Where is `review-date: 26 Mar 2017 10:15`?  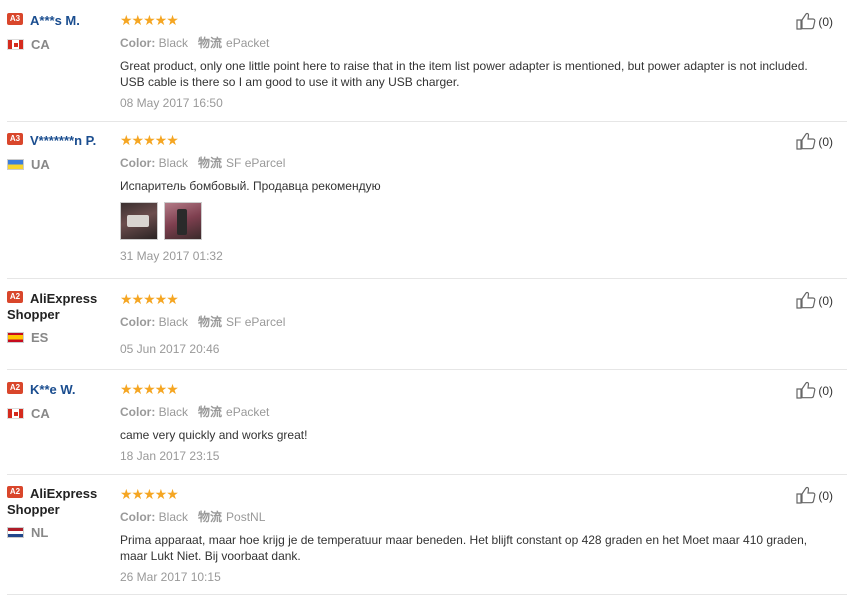
review-date: 26 Mar 2017 10:15 is located at coordinates (170, 577).